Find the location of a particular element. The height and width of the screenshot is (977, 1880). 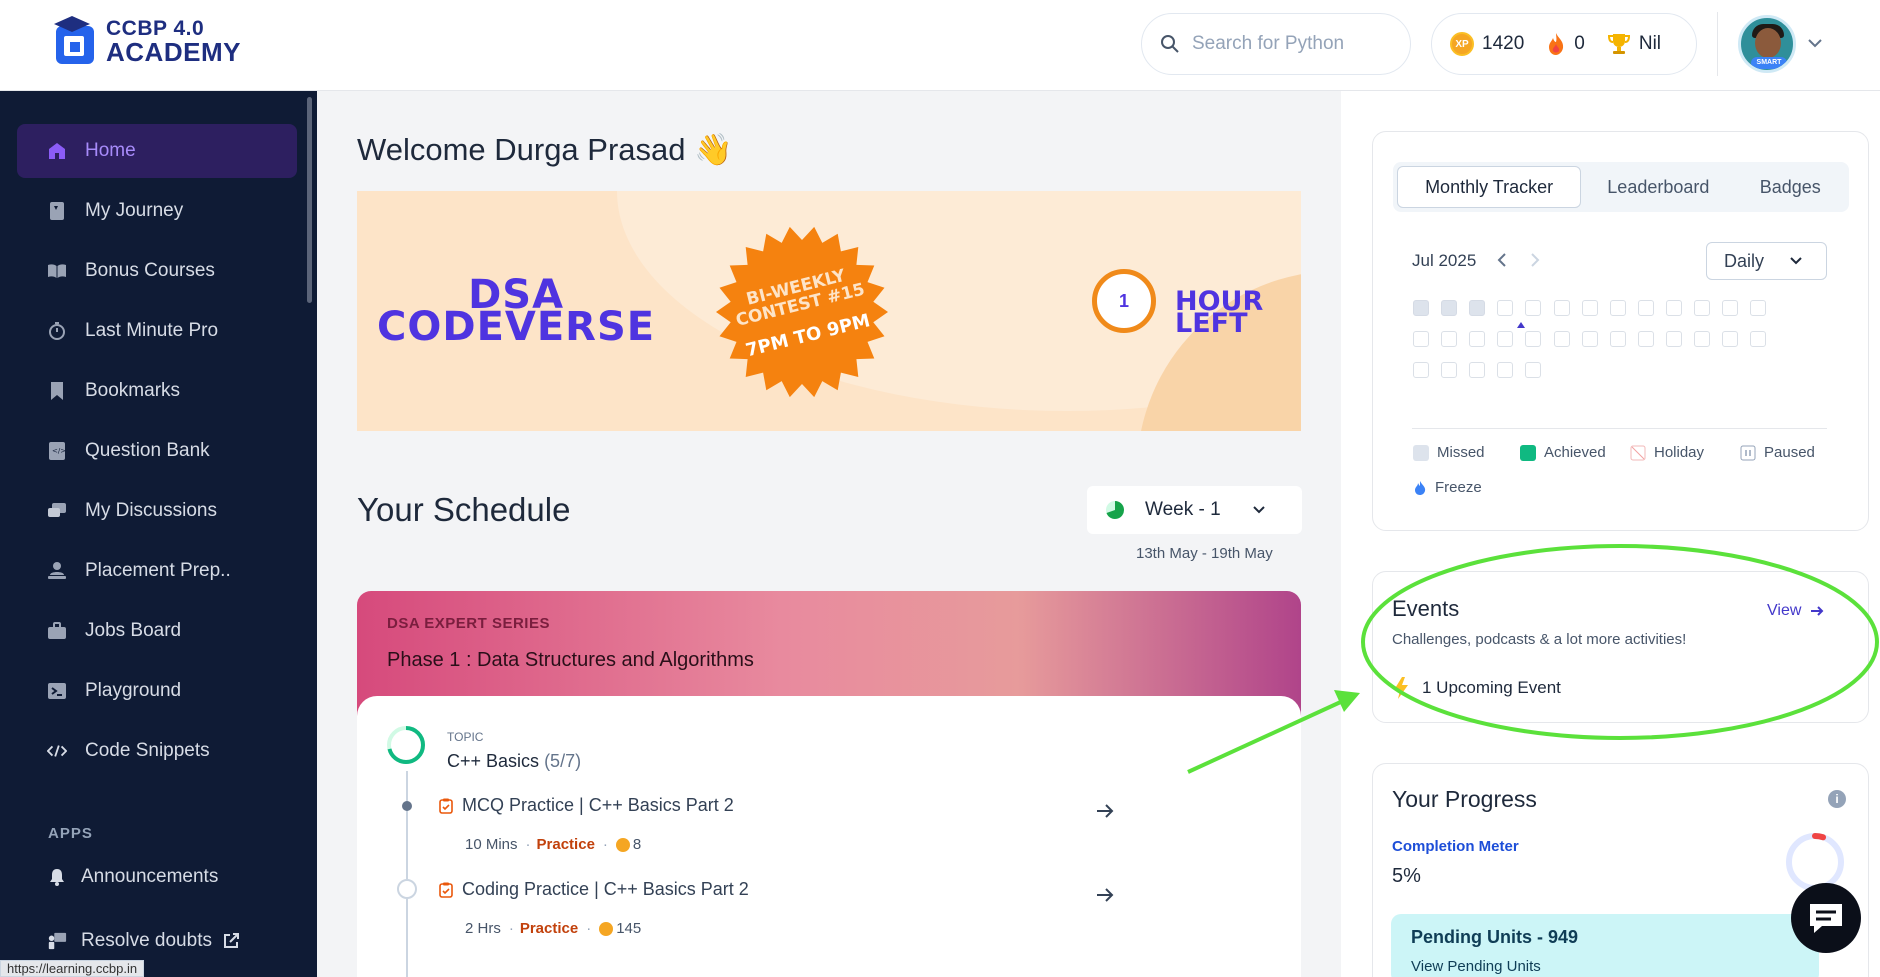

sidebar-item-last-minute-pro: Last Minute Pro is located at coordinates (157, 331).